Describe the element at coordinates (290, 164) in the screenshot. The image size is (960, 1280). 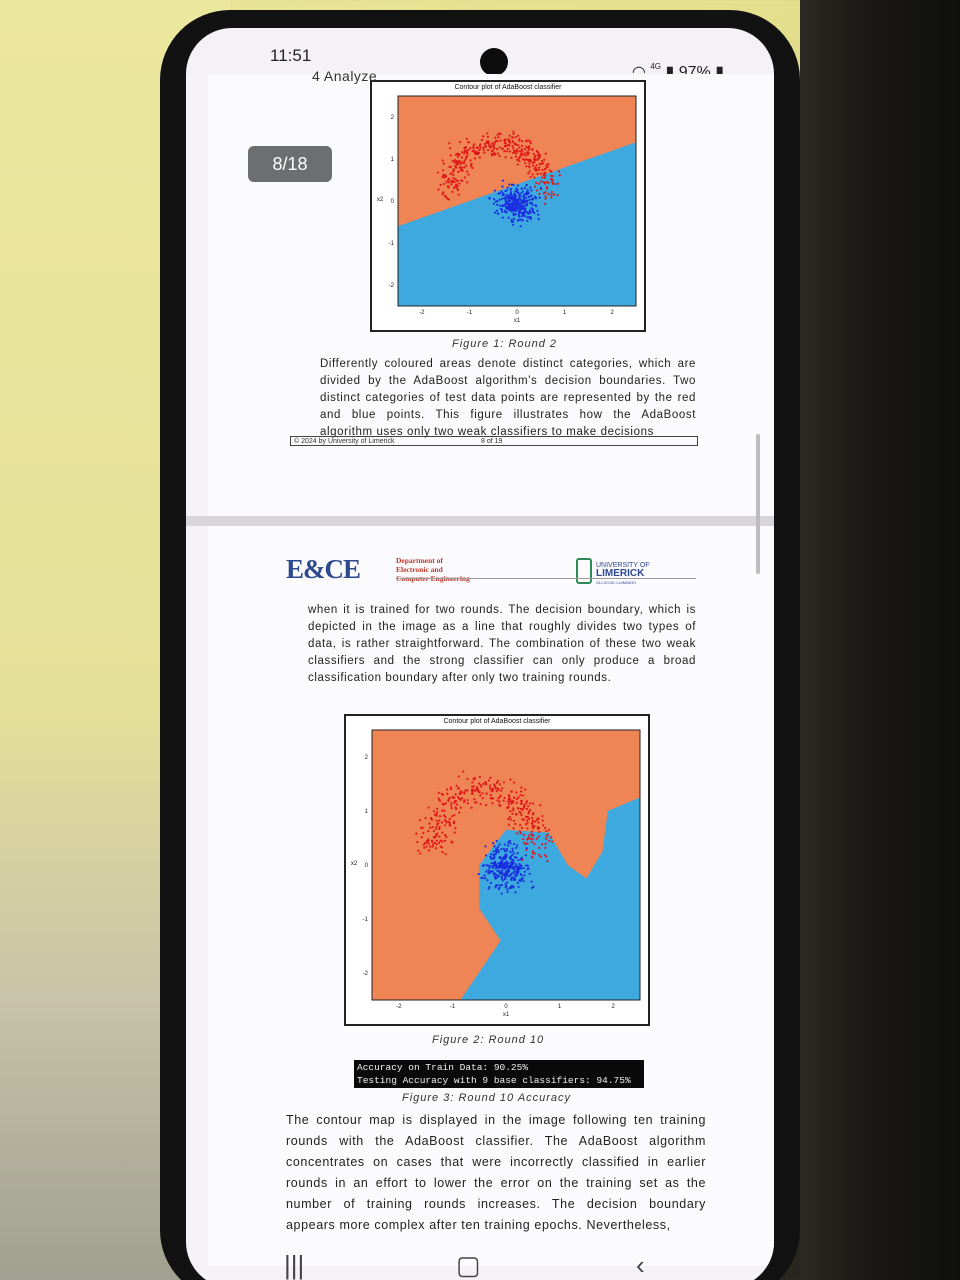
I see `page-indicator: 8/18` at that location.